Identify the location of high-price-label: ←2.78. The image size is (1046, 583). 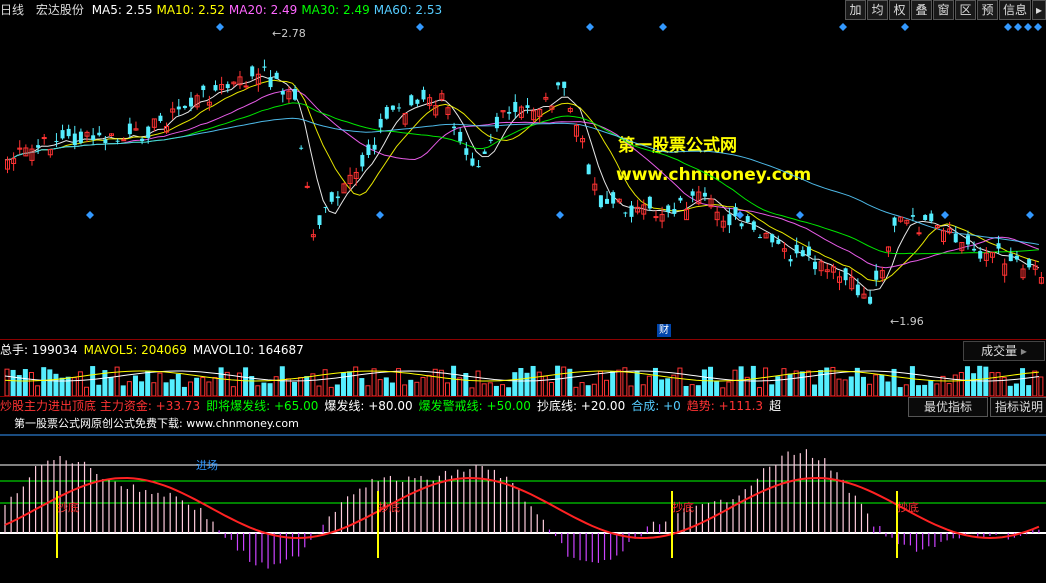
(289, 33).